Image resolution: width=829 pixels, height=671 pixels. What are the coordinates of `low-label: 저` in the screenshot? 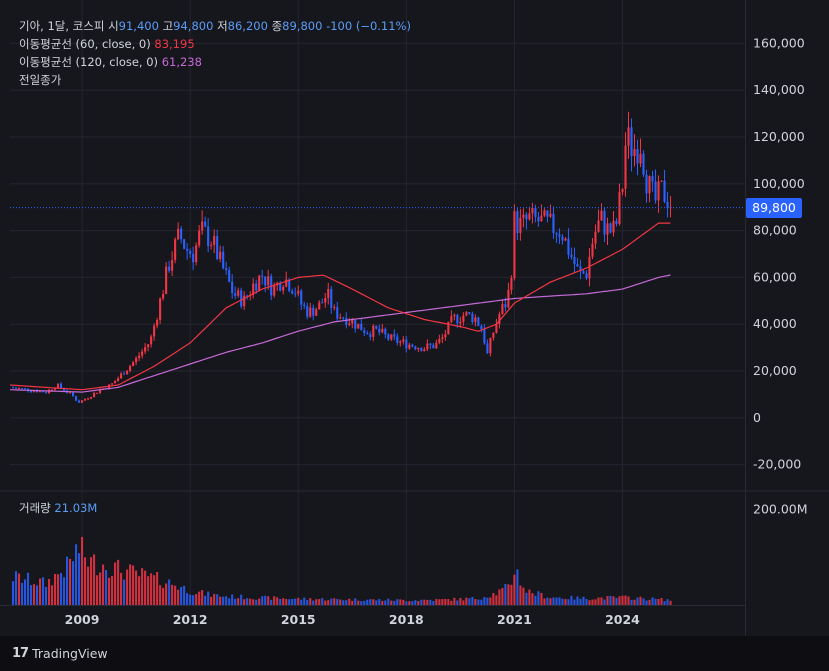 It's located at (222, 26).